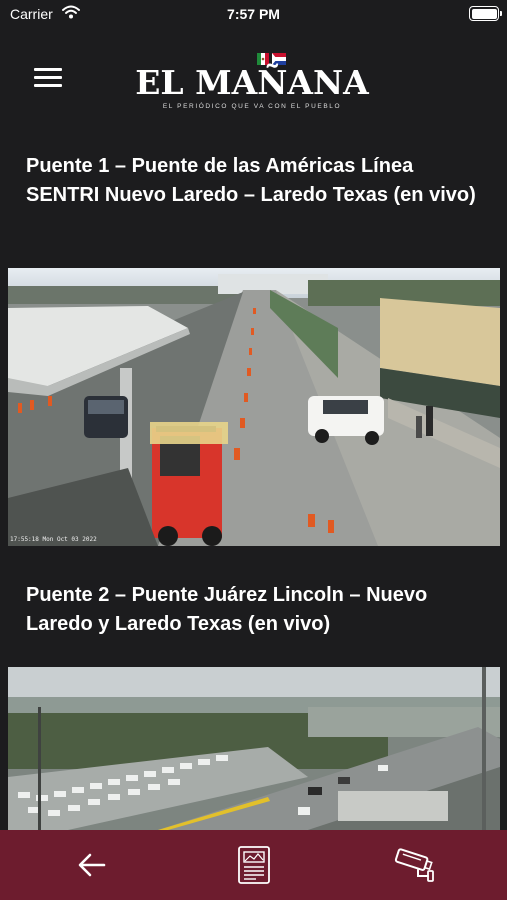 The image size is (507, 900). I want to click on battery-level, so click(484, 13).